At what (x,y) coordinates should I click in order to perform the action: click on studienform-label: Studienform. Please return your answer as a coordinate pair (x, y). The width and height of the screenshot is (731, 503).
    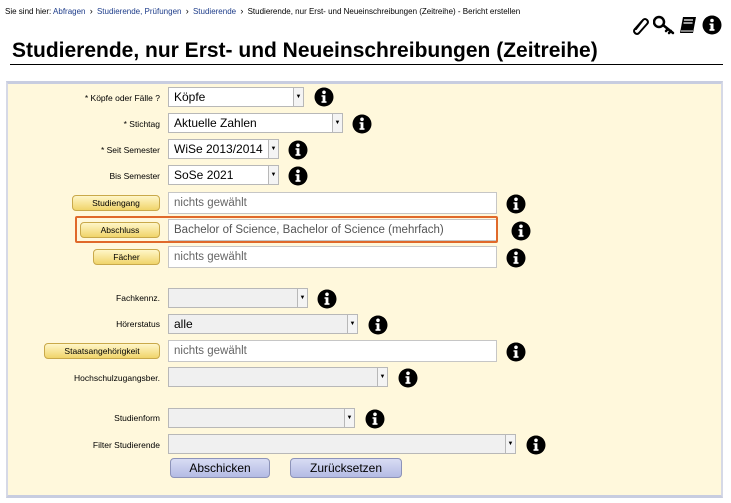
    Looking at the image, I should click on (137, 418).